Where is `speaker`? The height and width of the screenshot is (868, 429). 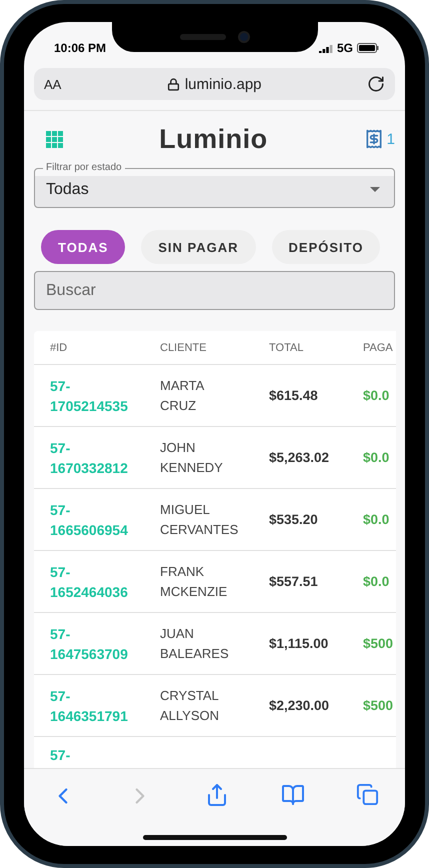 speaker is located at coordinates (203, 37).